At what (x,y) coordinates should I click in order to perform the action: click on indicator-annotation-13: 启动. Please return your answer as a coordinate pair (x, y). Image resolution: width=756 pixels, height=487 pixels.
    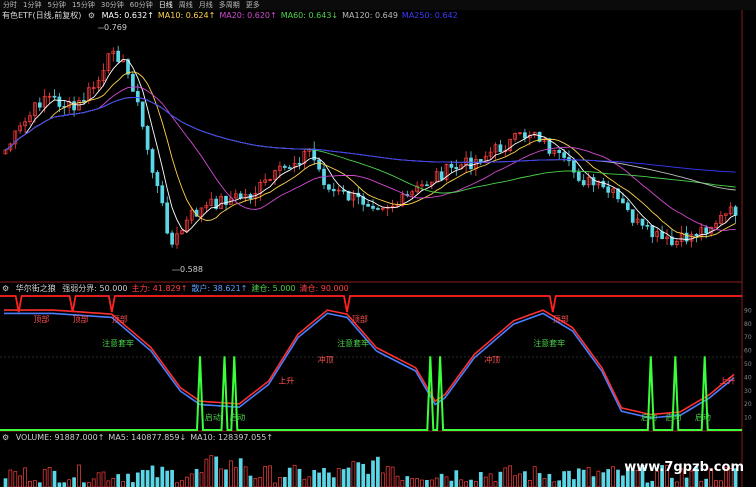
    Looking at the image, I should click on (649, 417).